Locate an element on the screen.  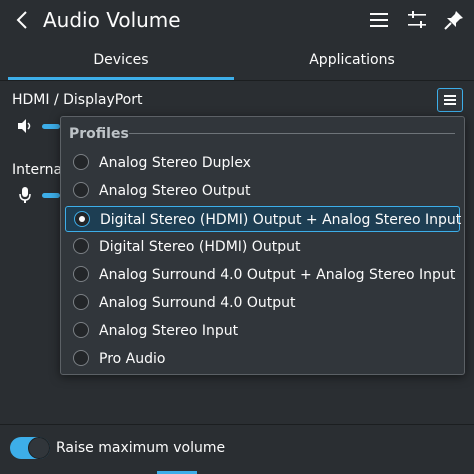
volume-slider-hdmi is located at coordinates (51, 126).